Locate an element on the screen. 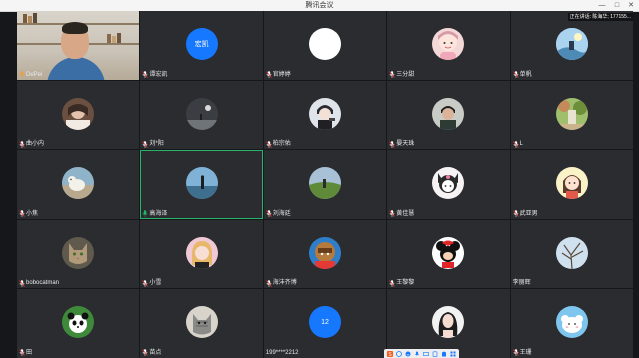 This screenshot has height=358, width=639. participant-tile: bobocatman is located at coordinates (78, 254).